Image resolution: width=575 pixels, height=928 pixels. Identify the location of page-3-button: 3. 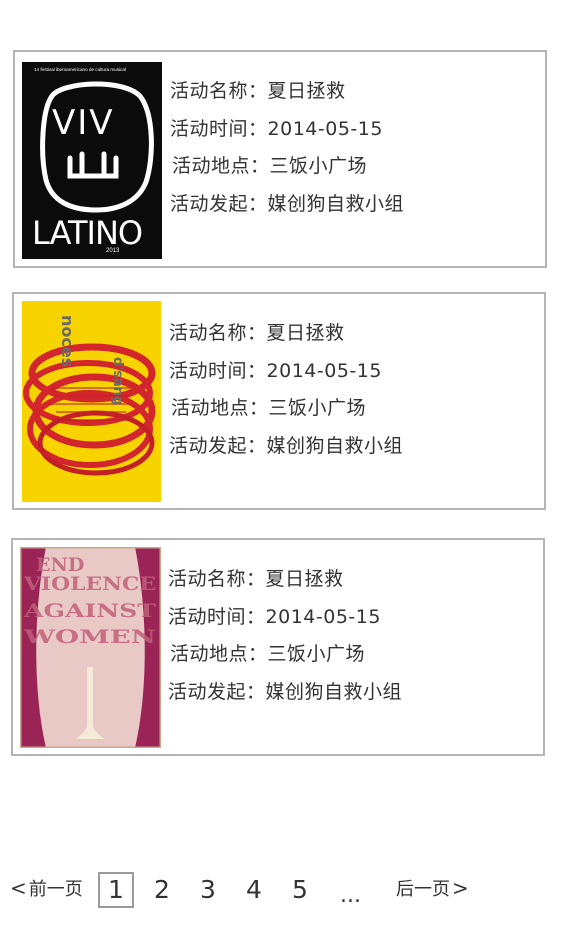
(210, 890).